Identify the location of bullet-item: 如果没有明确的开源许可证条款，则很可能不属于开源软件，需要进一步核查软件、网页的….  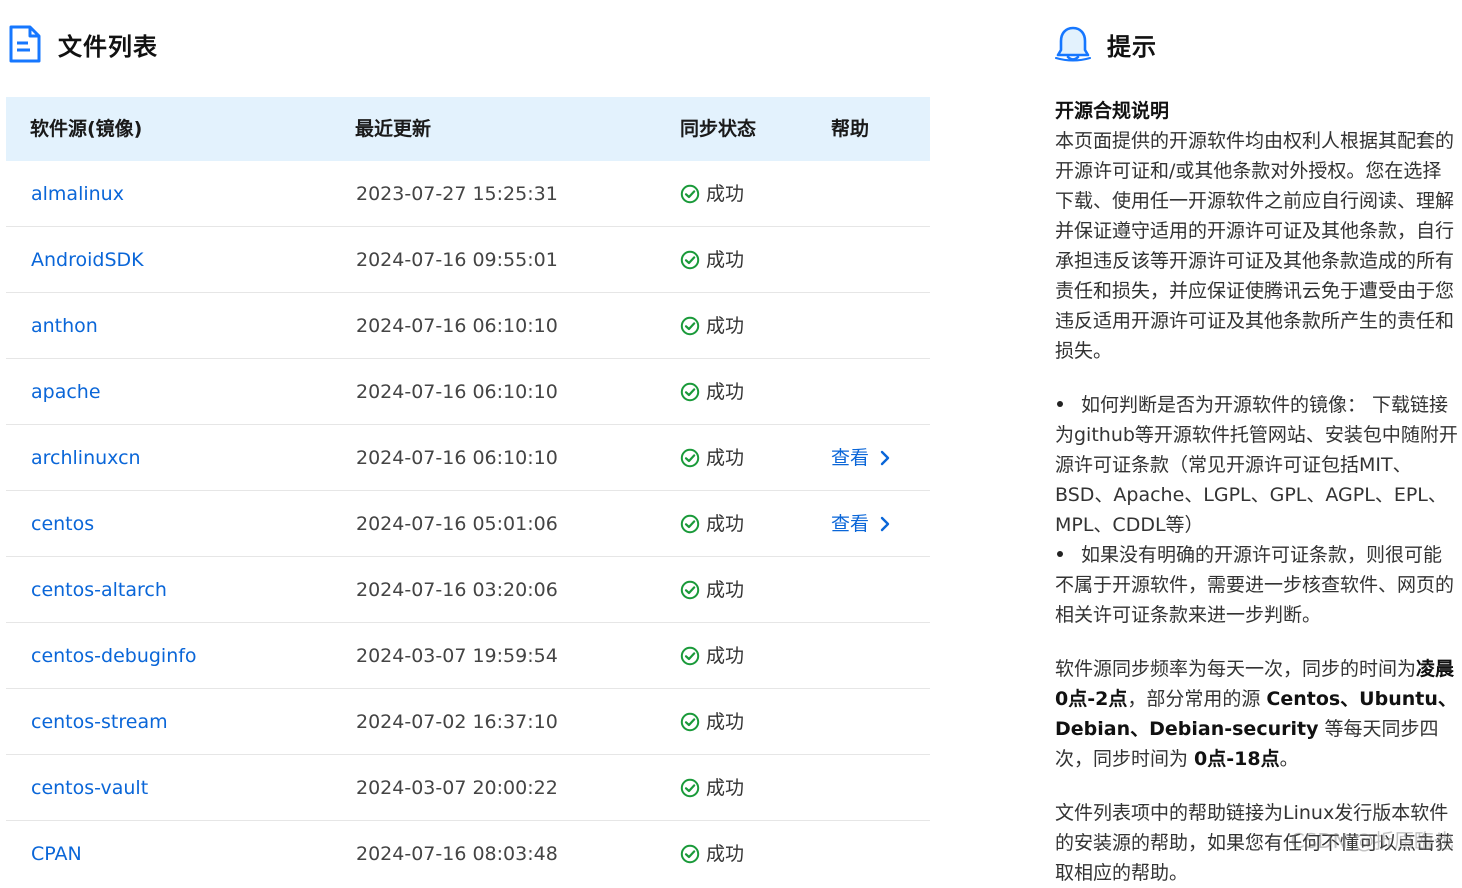
(1257, 585).